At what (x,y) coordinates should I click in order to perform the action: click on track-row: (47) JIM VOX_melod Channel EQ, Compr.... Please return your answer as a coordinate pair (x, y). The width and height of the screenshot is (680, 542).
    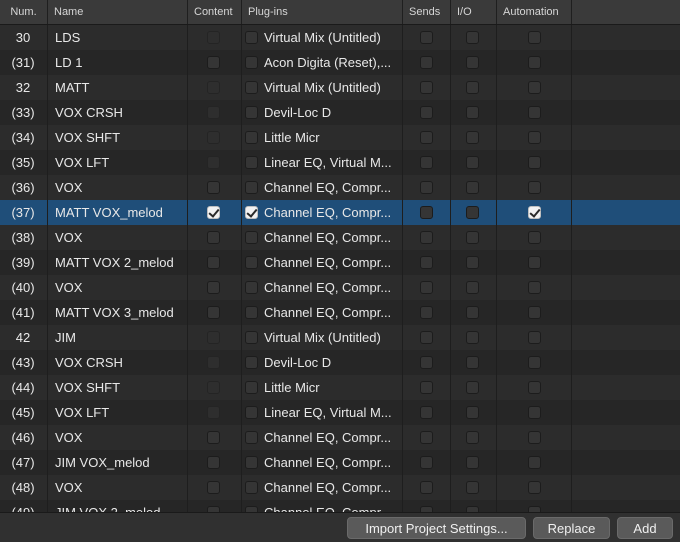
    Looking at the image, I should click on (340, 462).